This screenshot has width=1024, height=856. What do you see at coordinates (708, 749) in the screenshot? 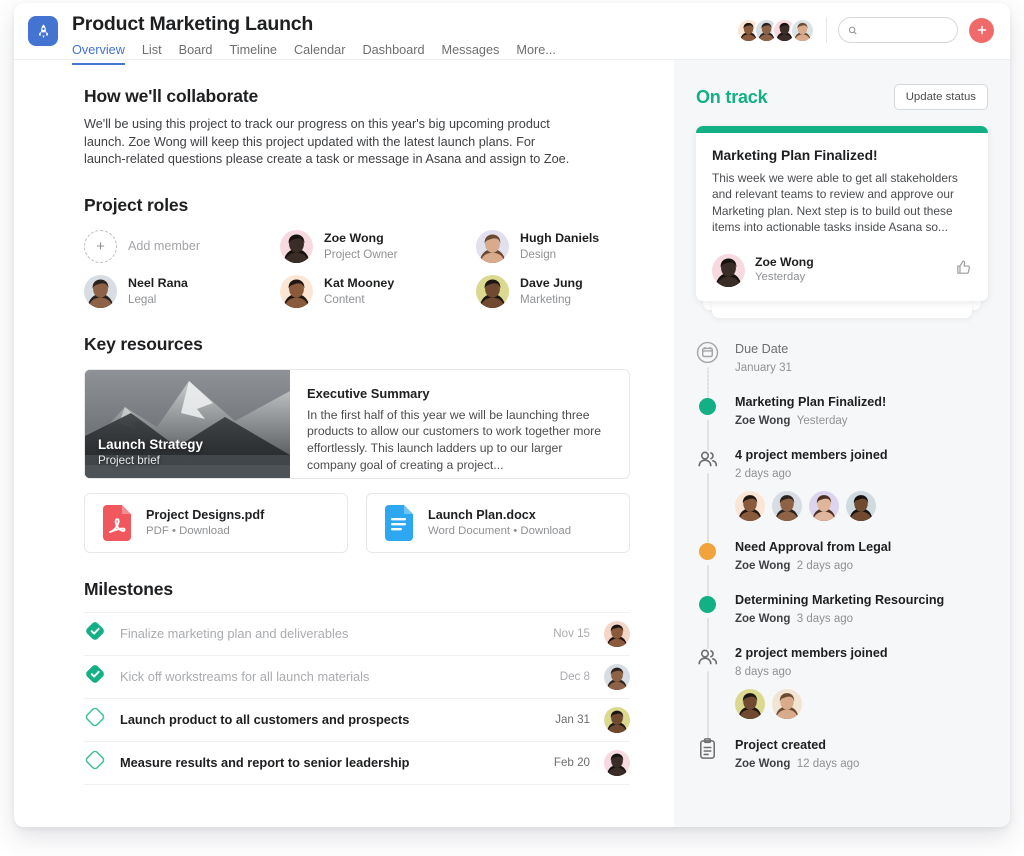
I see `clipboard-icon` at bounding box center [708, 749].